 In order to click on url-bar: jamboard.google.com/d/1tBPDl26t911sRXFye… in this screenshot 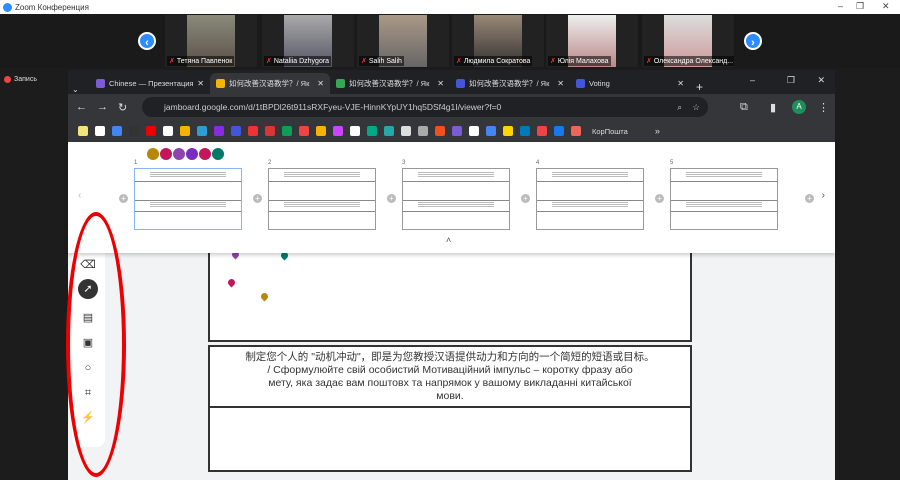, I will do `click(425, 107)`.